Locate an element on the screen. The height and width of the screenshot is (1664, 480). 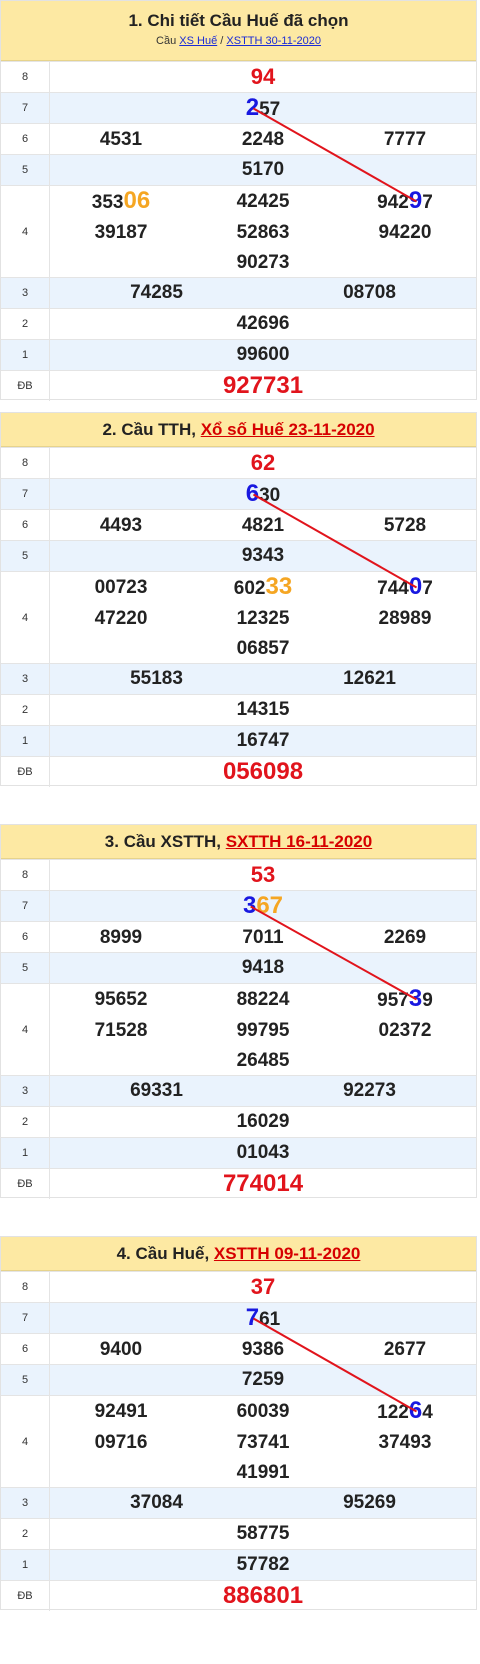
prize-cells: 99600 is located at coordinates (263, 355).